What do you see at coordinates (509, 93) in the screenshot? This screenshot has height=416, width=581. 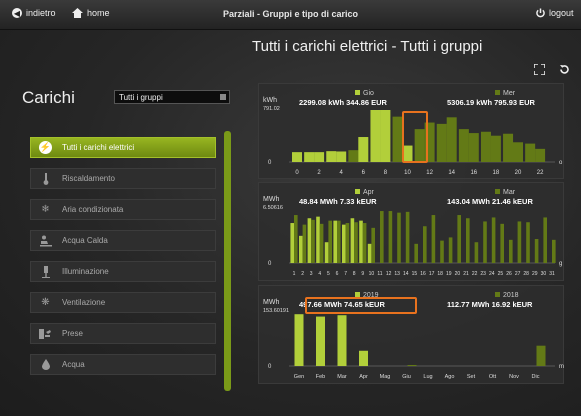 I see `legend-label: Mer` at bounding box center [509, 93].